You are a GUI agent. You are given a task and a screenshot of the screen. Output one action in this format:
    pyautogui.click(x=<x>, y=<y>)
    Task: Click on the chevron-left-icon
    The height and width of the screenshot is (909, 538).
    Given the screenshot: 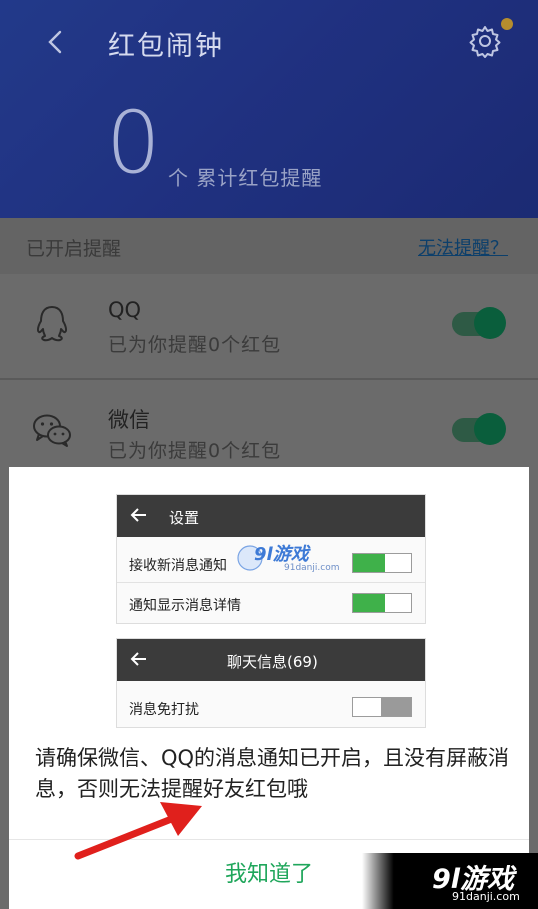 What is the action you would take?
    pyautogui.click(x=55, y=42)
    